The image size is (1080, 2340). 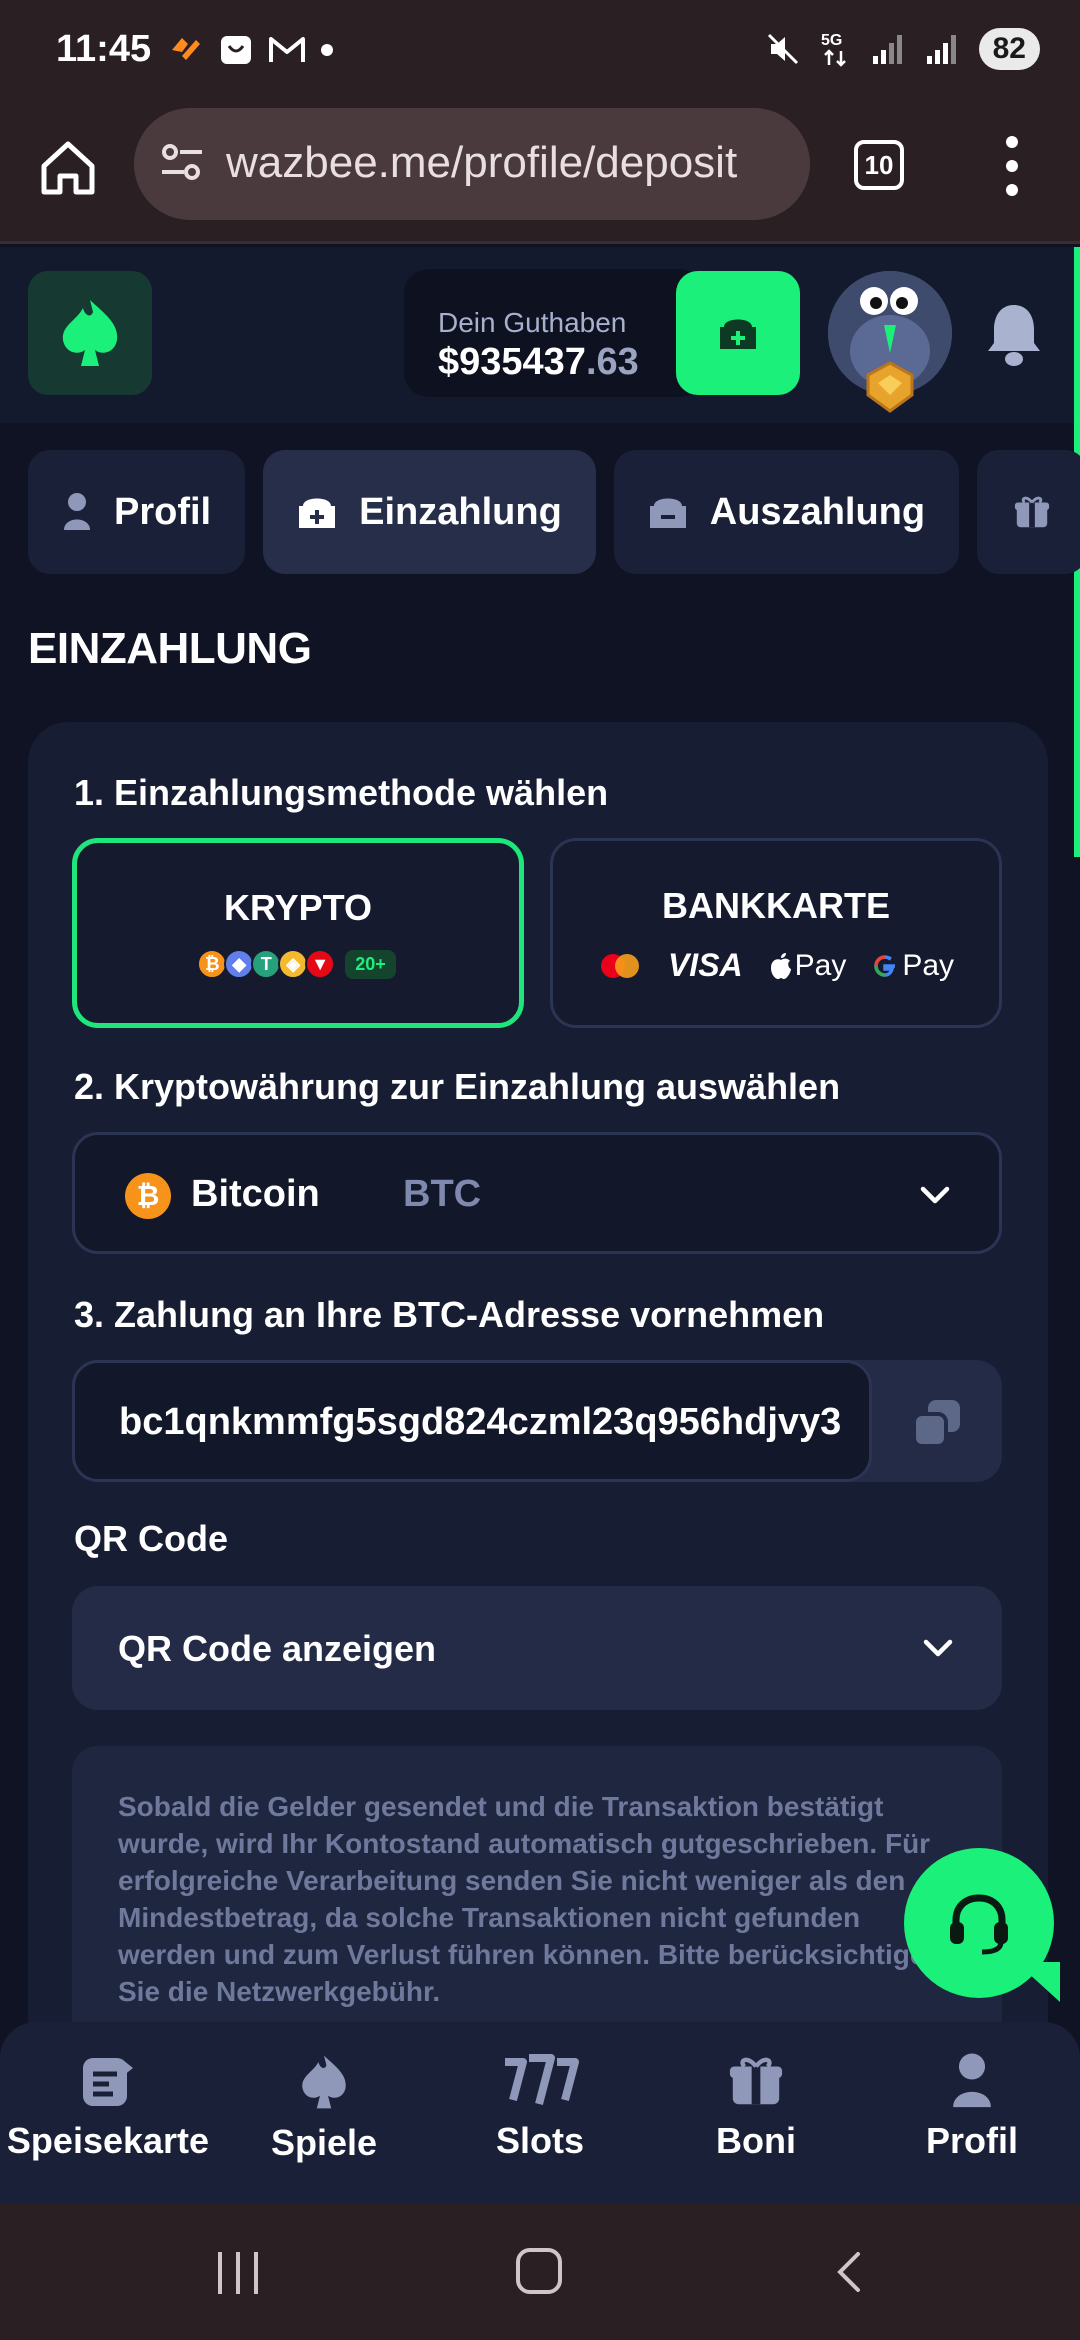 I want to click on balance-cents: .63, so click(x=612, y=362).